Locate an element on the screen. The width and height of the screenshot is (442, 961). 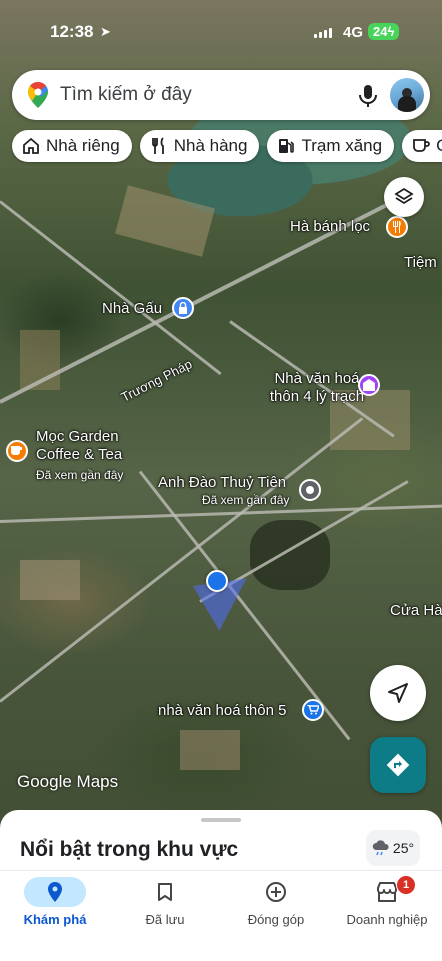
location-arrow-icon: ➤ is located at coordinates (105, 31).